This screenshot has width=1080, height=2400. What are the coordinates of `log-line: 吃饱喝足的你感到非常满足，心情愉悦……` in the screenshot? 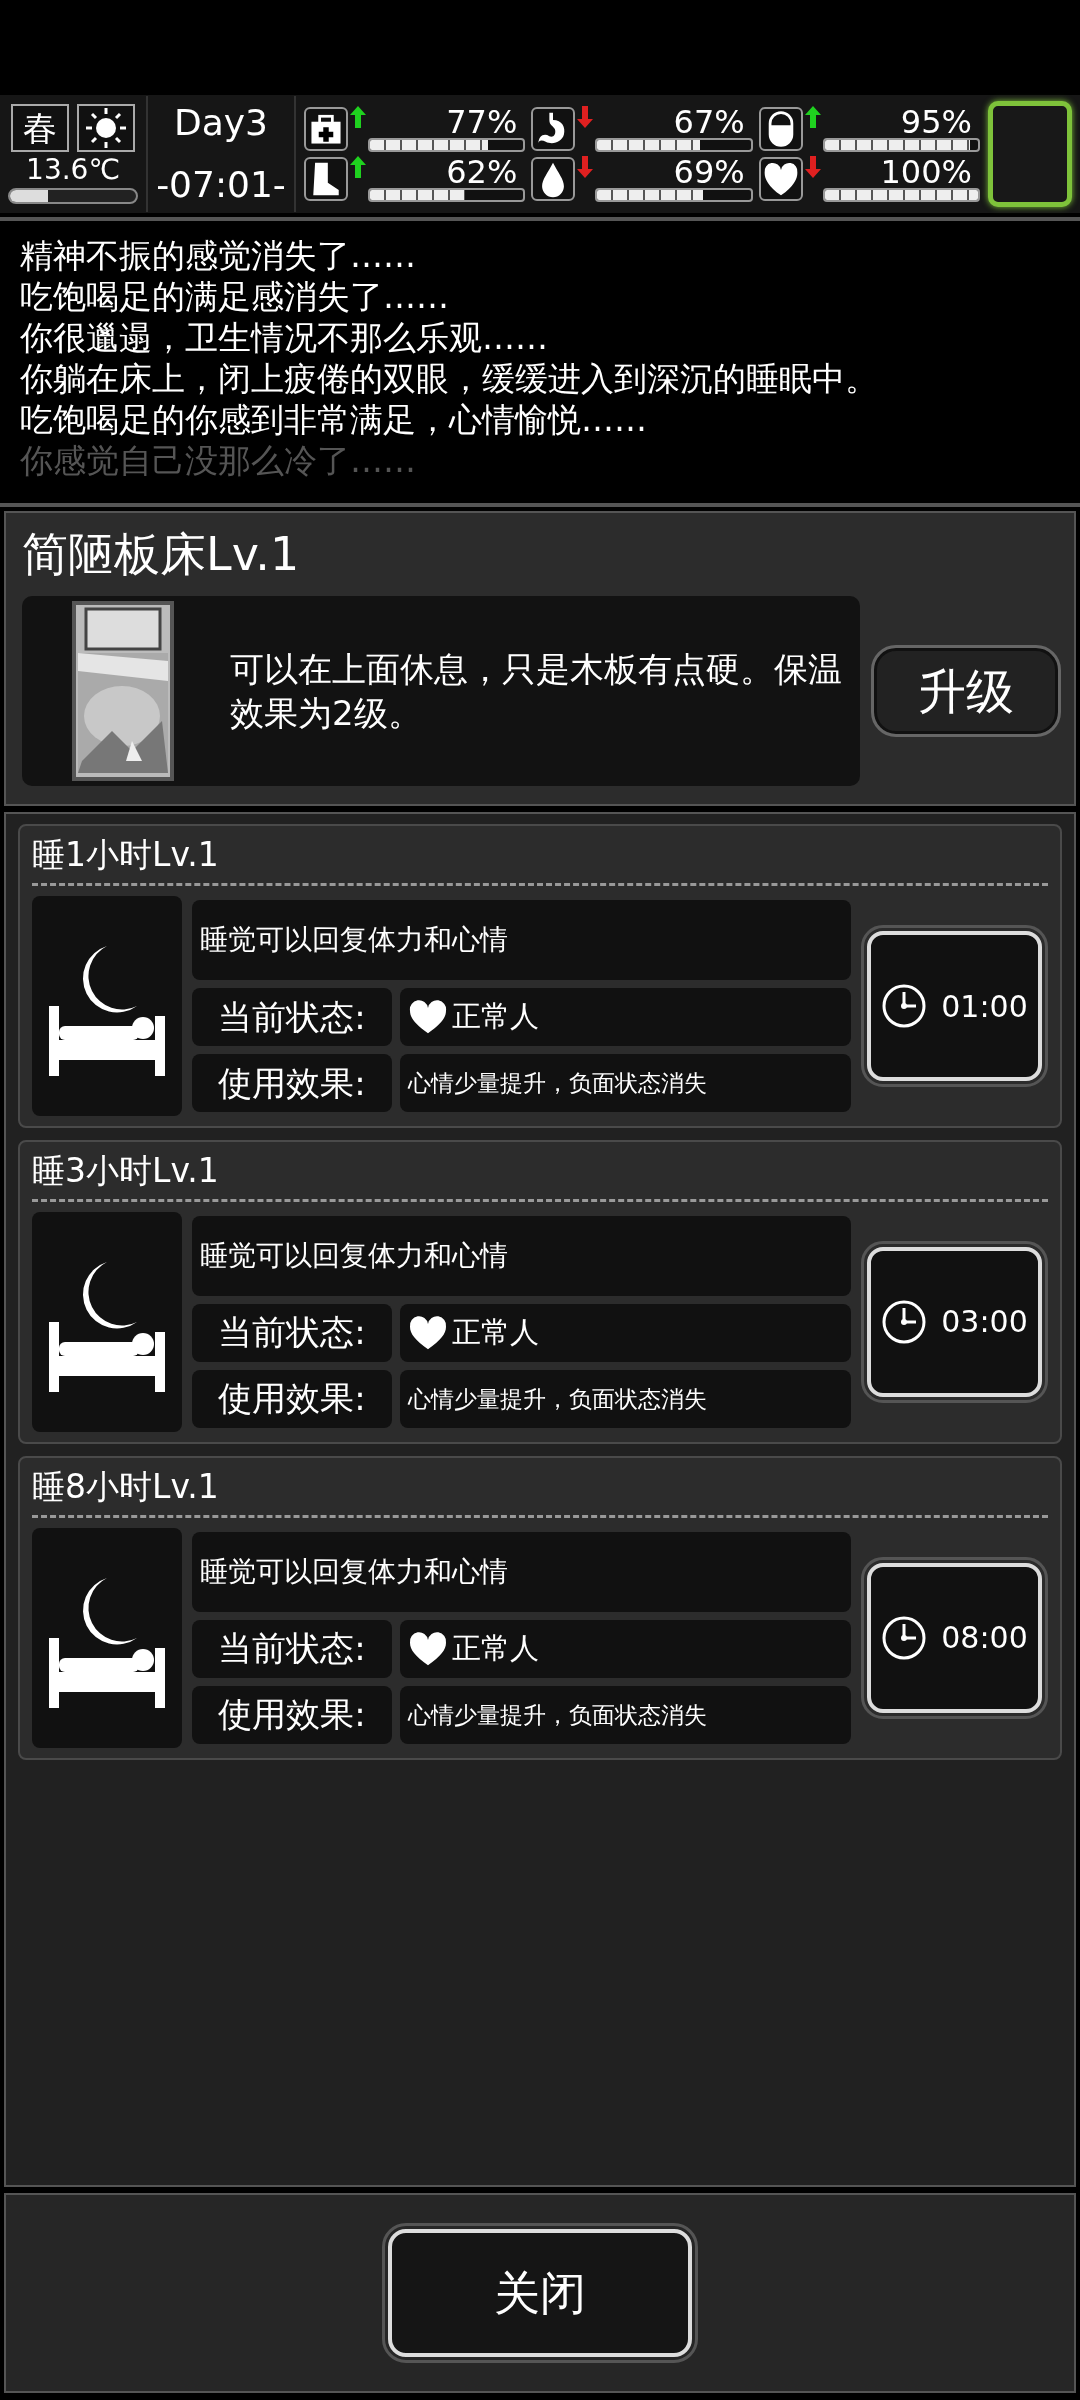 It's located at (334, 419).